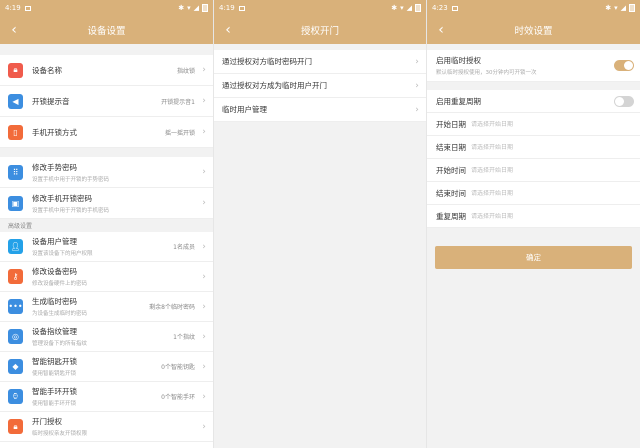 This screenshot has height=448, width=640. I want to click on row-title: 启用临时授权, so click(458, 60).